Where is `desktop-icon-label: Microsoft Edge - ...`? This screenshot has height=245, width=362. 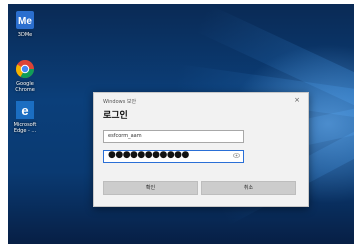
desktop-icon-label: Microsoft Edge - ... is located at coordinates (25, 128).